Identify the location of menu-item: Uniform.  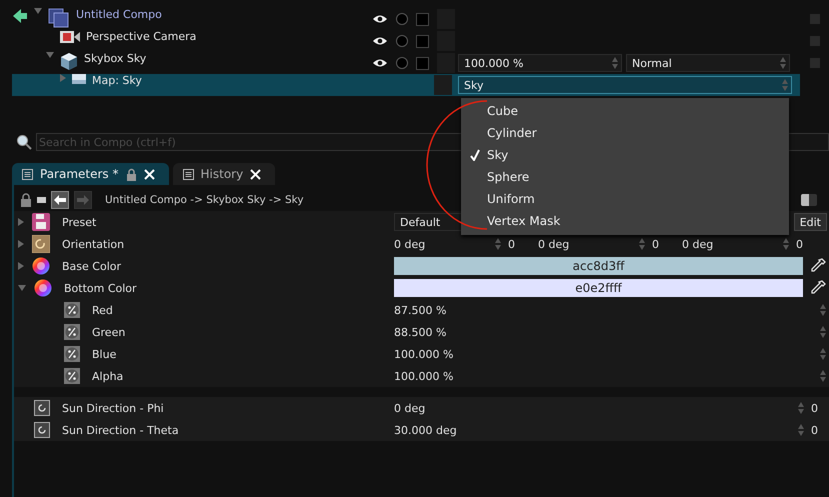
(625, 199).